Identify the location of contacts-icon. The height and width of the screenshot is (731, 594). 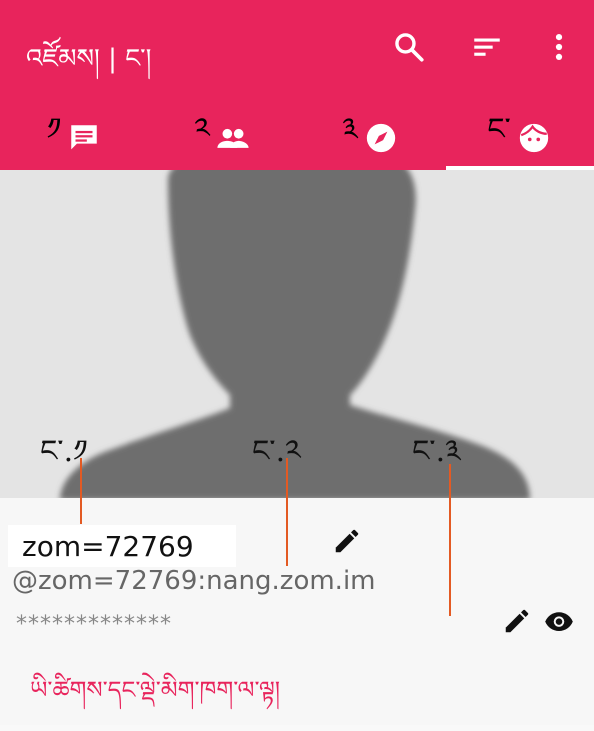
(233, 138).